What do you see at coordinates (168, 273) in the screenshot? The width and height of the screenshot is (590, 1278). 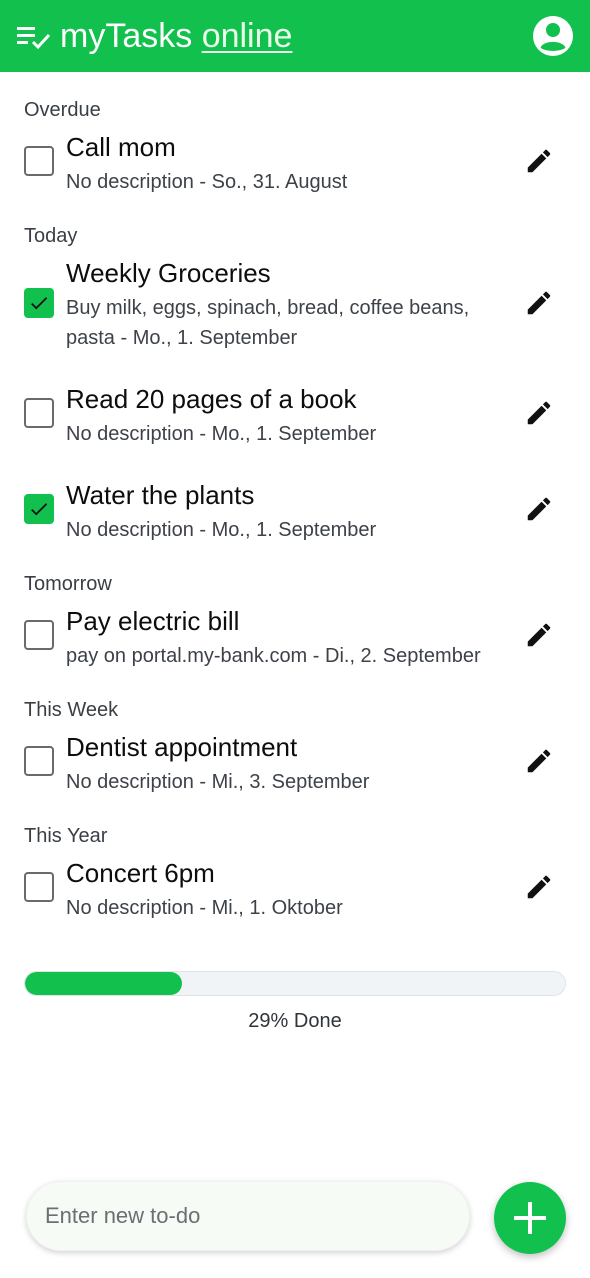 I see `task-title: Weekly Groceries` at bounding box center [168, 273].